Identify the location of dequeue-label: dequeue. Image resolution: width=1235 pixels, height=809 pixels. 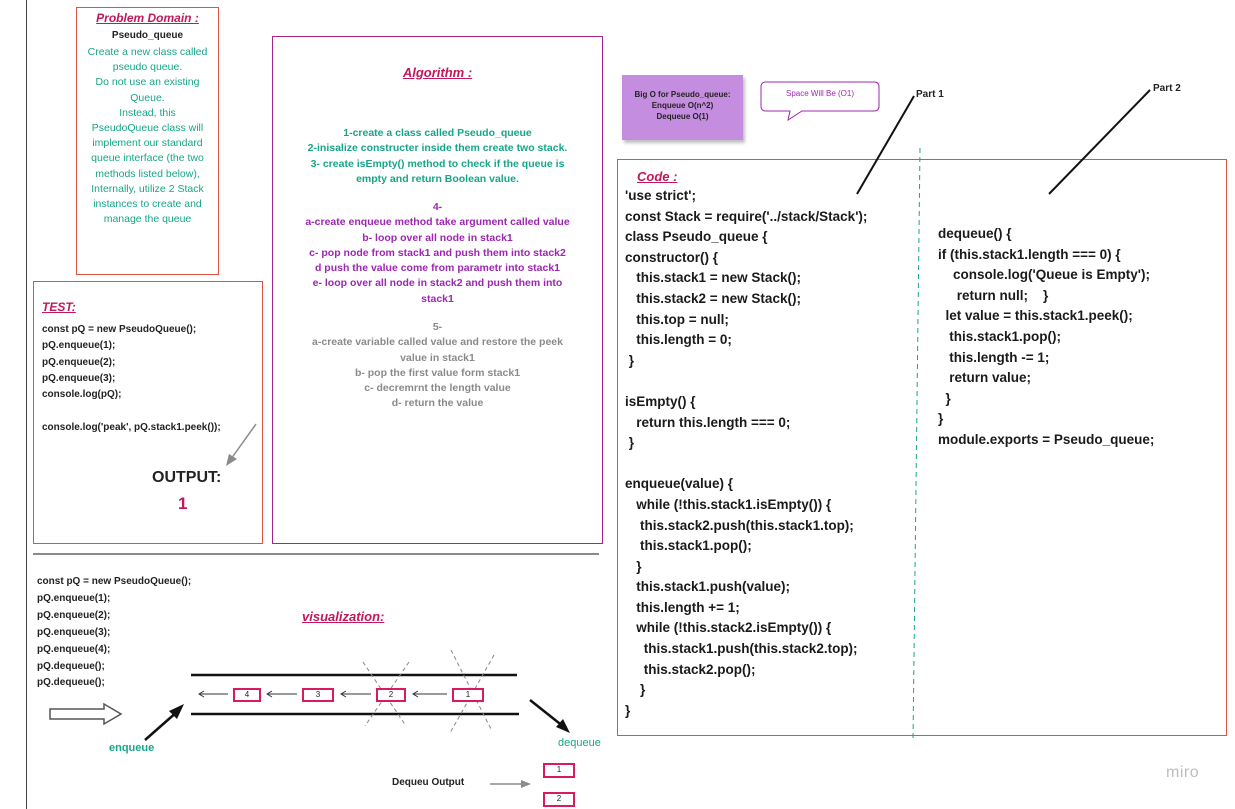
(579, 743).